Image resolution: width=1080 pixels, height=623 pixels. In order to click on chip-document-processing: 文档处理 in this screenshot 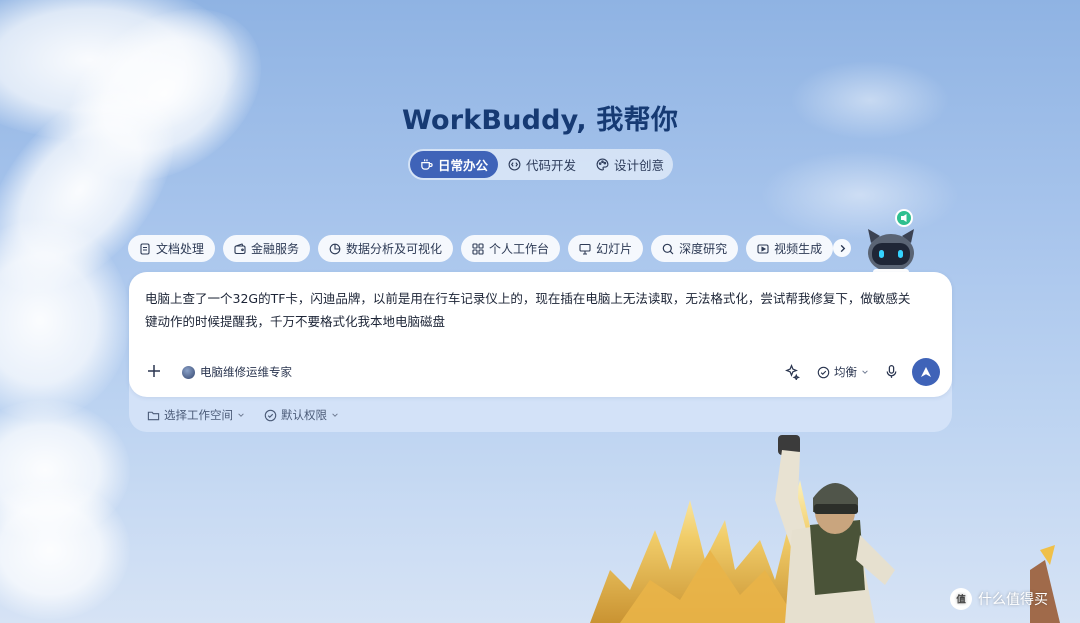, I will do `click(172, 248)`.